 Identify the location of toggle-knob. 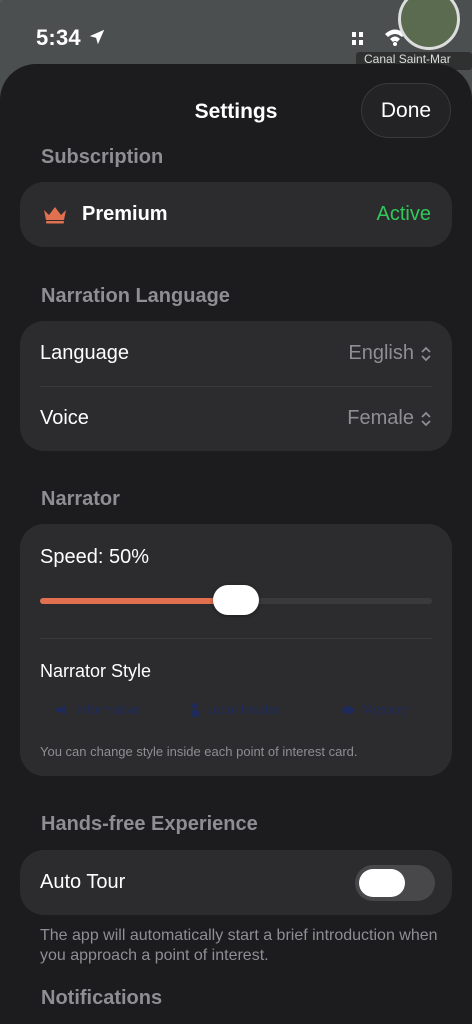
(382, 883).